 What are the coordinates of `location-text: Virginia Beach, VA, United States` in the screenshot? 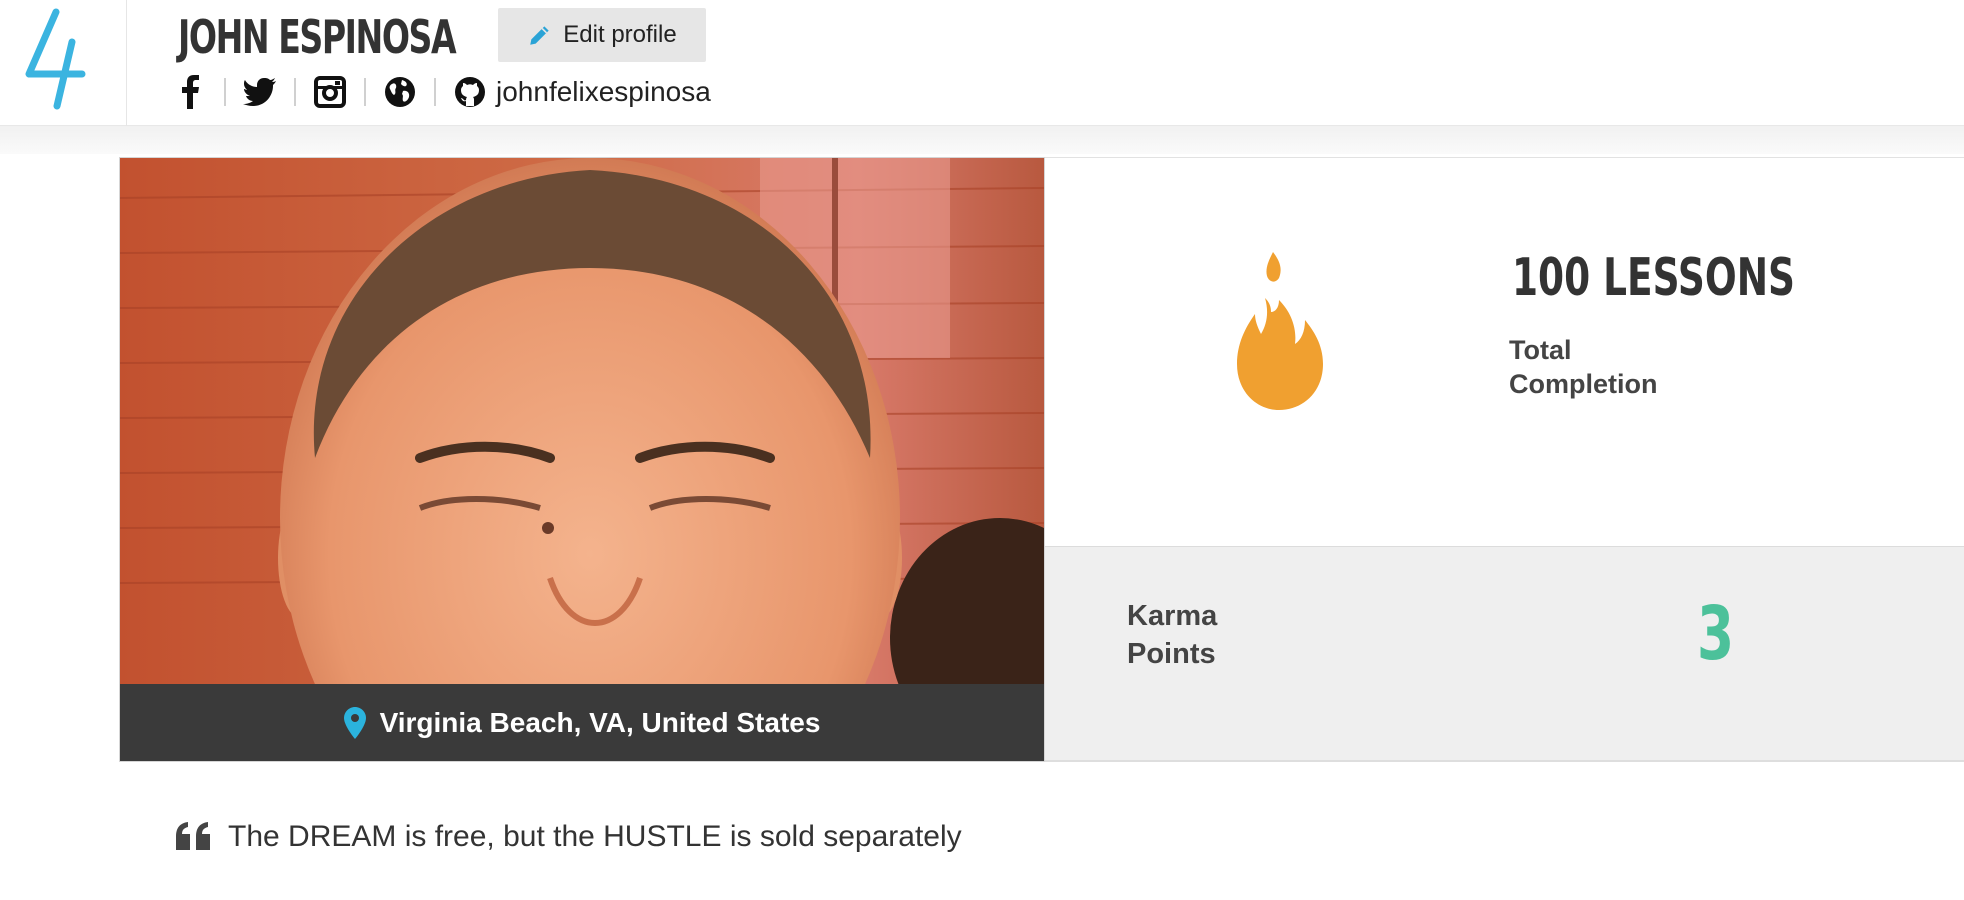 It's located at (600, 722).